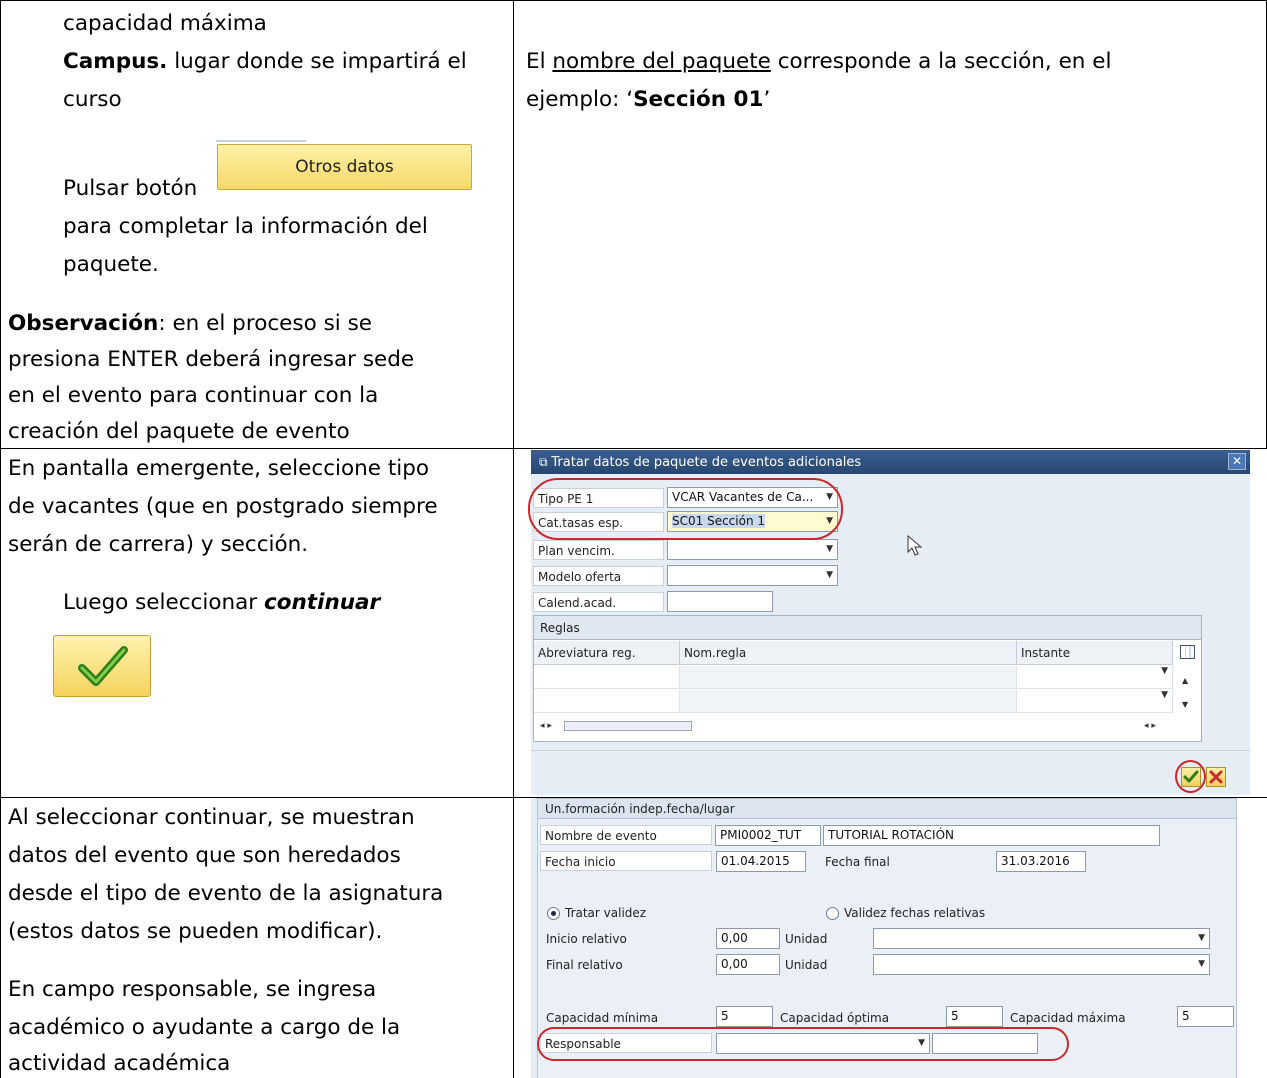 Image resolution: width=1267 pixels, height=1078 pixels. I want to click on text-line: datos del evento que son heredados, so click(204, 855).